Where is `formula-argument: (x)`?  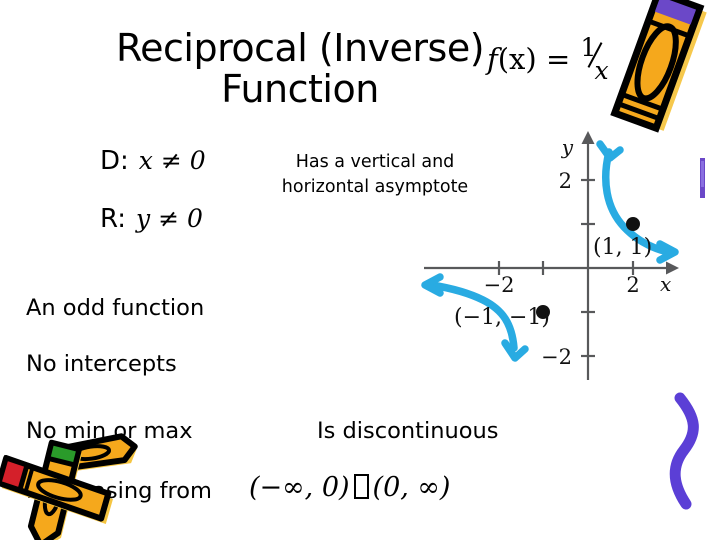
formula-argument: (x) is located at coordinates (517, 59).